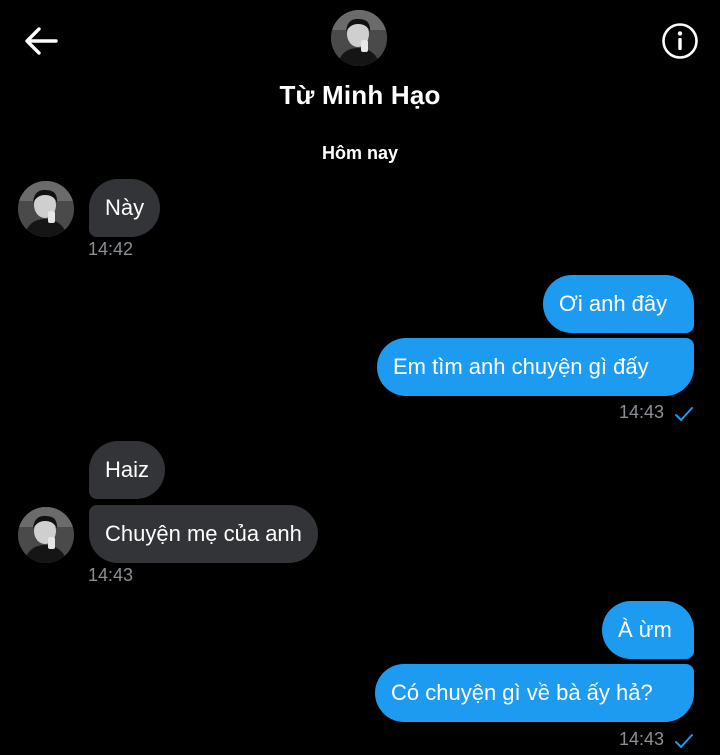  I want to click on info-button, so click(680, 41).